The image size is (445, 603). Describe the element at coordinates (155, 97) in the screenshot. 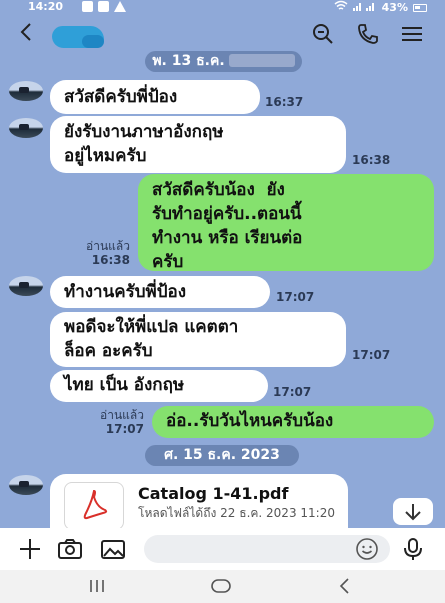

I see `message-bubble-incoming: สวัสดีครับพี่ป้อง` at that location.